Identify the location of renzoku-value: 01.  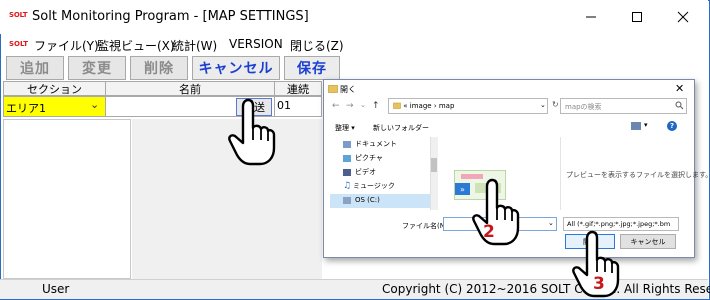
(284, 105).